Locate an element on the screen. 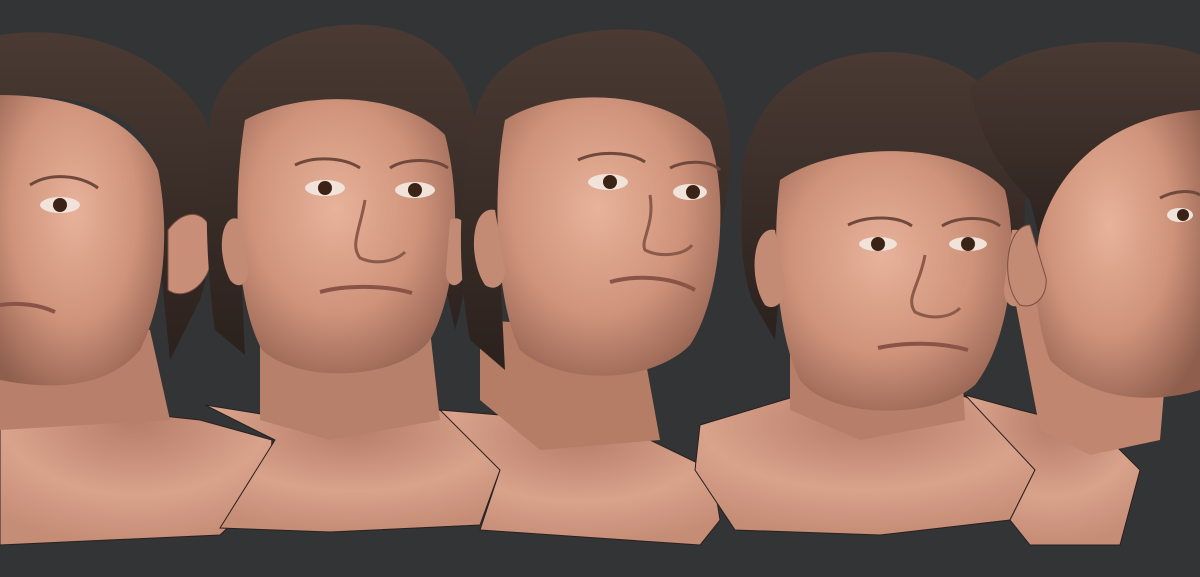  bust-2-face is located at coordinates (346, 236).